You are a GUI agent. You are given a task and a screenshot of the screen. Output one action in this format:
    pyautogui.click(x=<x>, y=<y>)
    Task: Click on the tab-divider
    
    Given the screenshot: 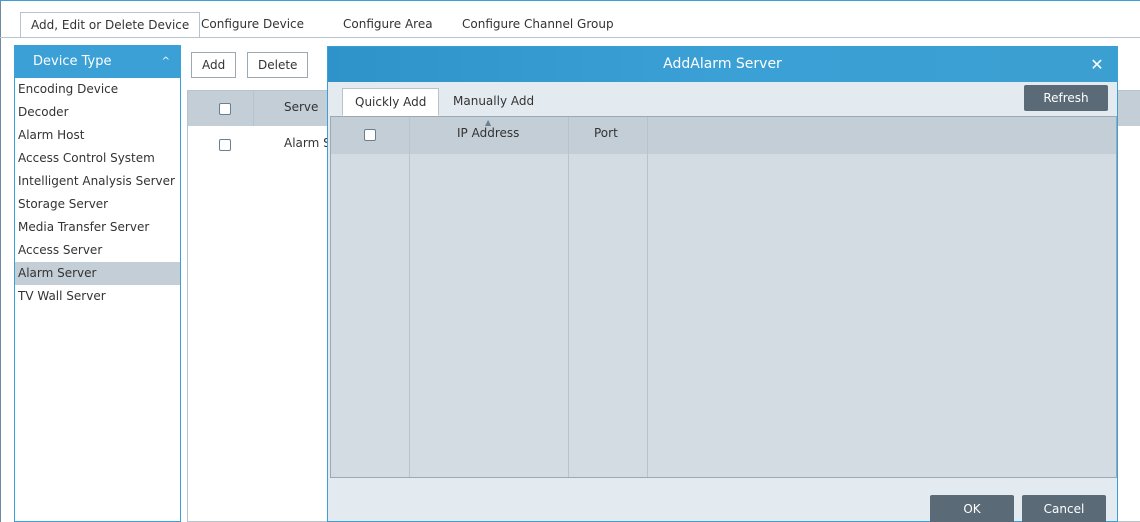 What is the action you would take?
    pyautogui.click(x=570, y=37)
    